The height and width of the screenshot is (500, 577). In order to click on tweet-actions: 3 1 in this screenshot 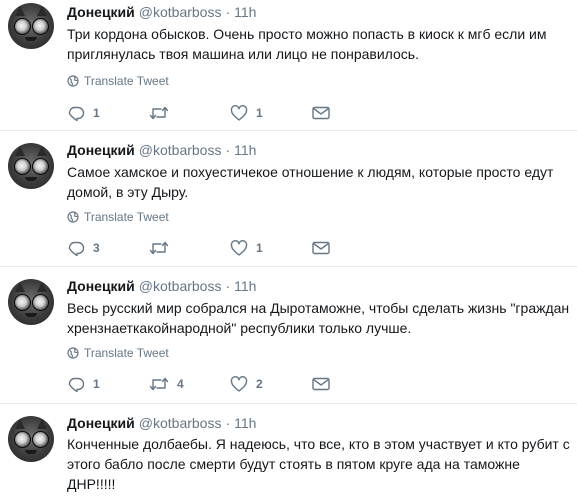, I will do `click(217, 248)`.